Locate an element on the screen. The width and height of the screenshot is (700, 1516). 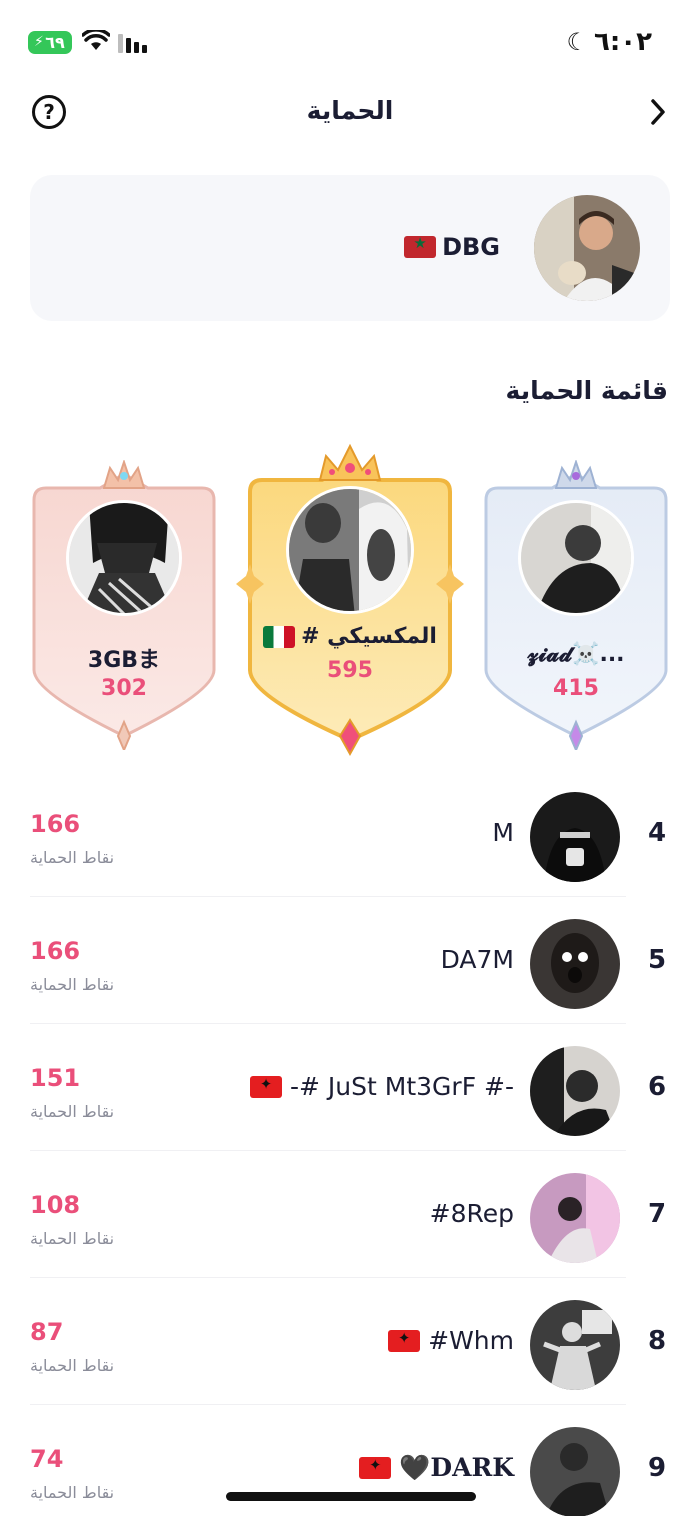
rank-name-text: 🖤DARK is located at coordinates (456, 1467).